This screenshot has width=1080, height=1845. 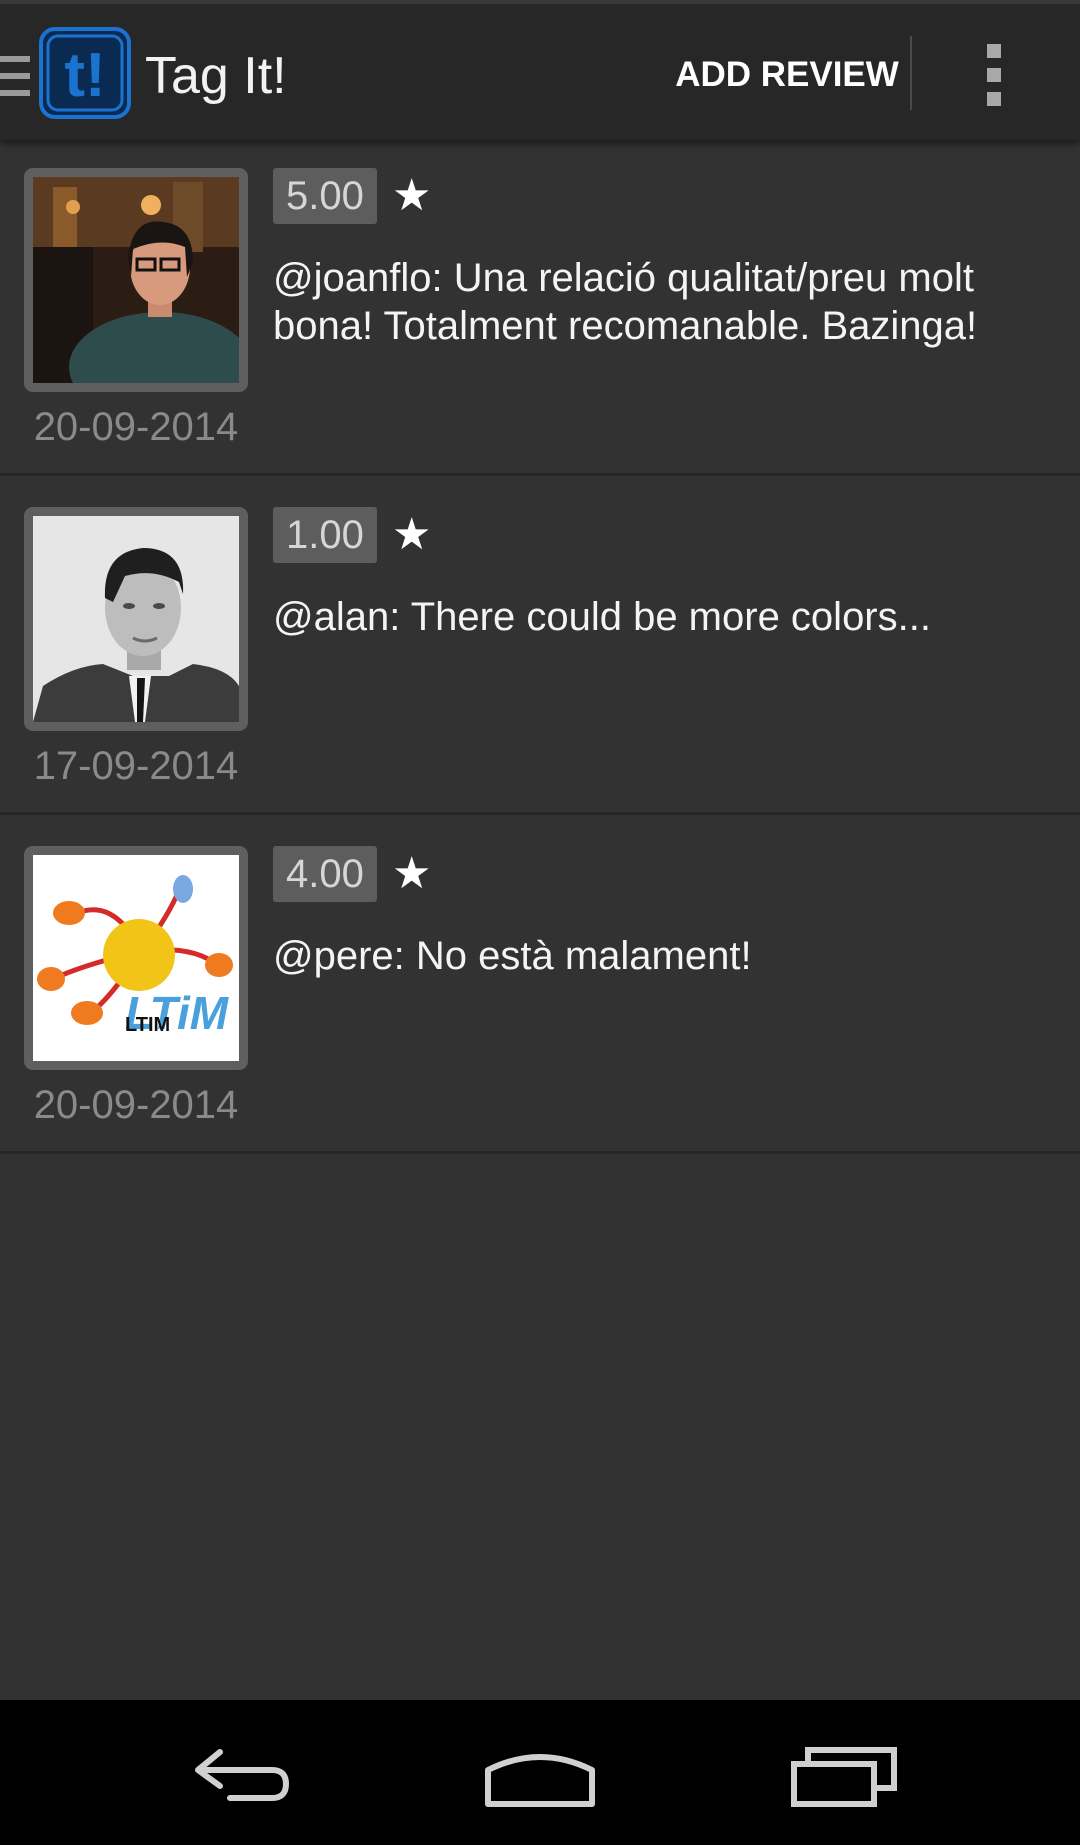 I want to click on add-review-button: ADD REVIEW, so click(x=787, y=75).